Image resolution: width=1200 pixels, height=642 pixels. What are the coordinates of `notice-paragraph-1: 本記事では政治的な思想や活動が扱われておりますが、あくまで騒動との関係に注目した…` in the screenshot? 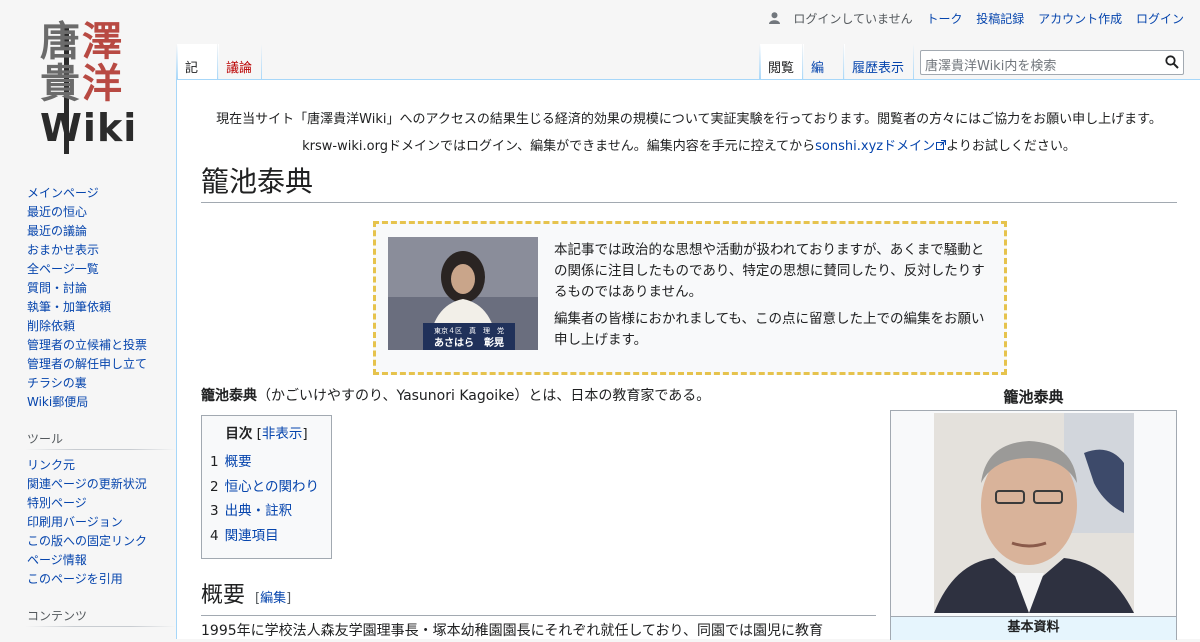 It's located at (769, 271).